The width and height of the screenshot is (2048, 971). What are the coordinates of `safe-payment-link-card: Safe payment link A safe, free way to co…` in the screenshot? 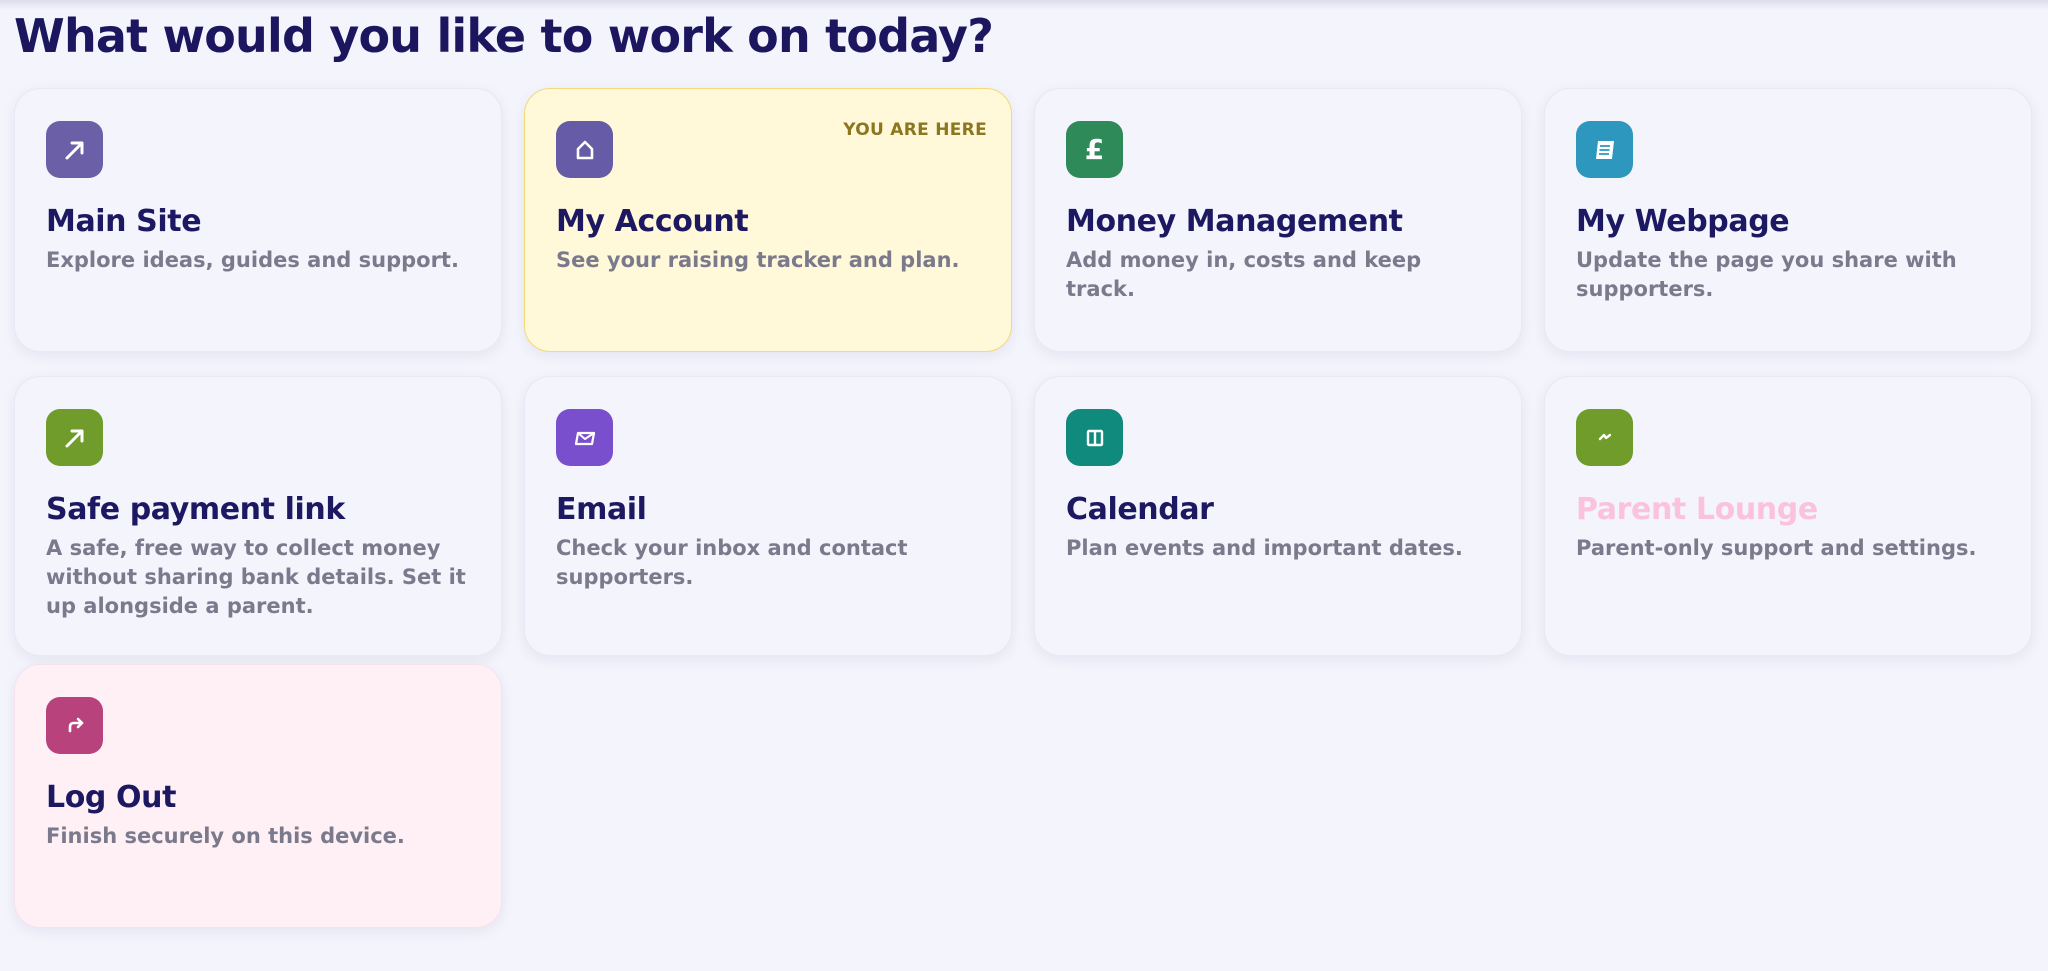 It's located at (258, 516).